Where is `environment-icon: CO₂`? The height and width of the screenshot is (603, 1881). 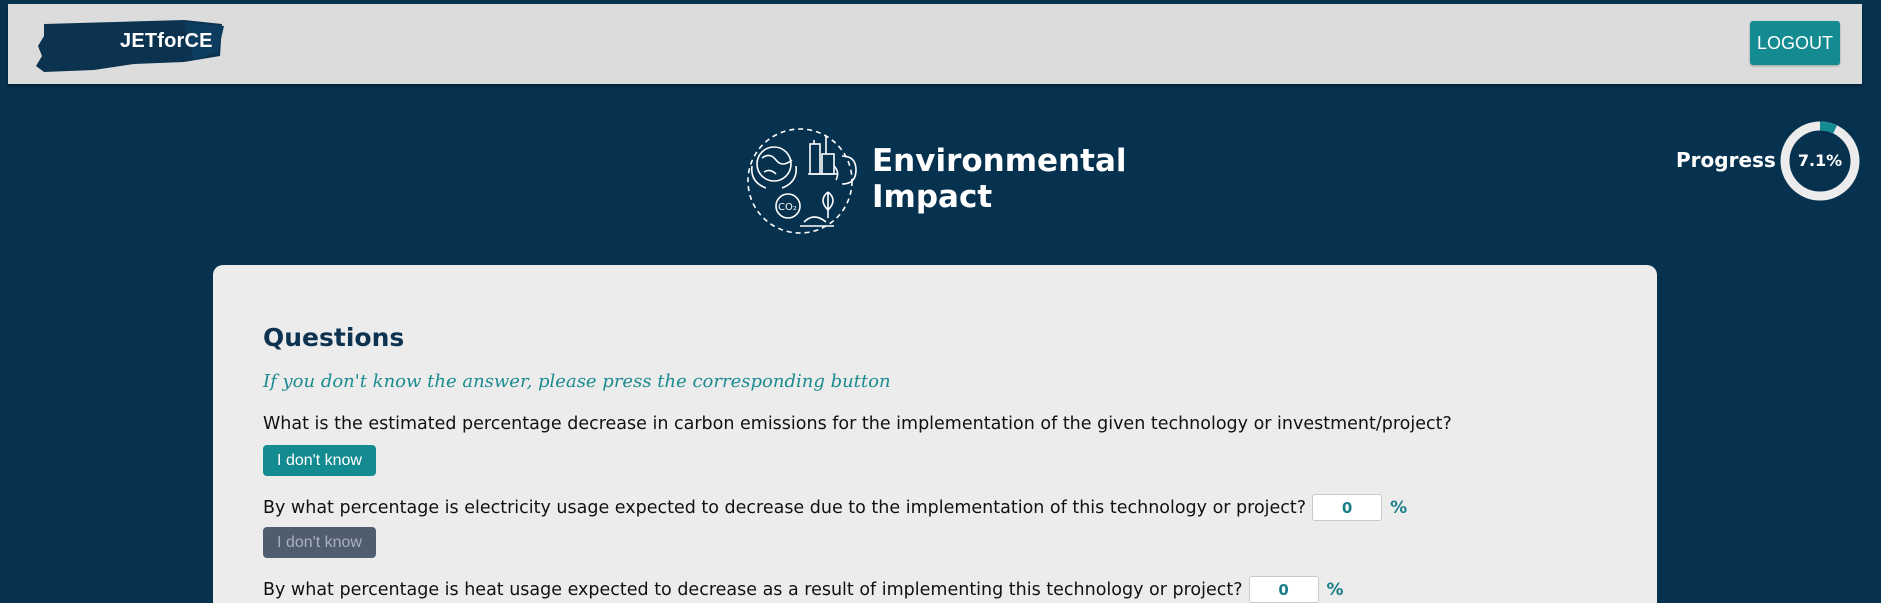
environment-icon: CO₂ is located at coordinates (802, 181).